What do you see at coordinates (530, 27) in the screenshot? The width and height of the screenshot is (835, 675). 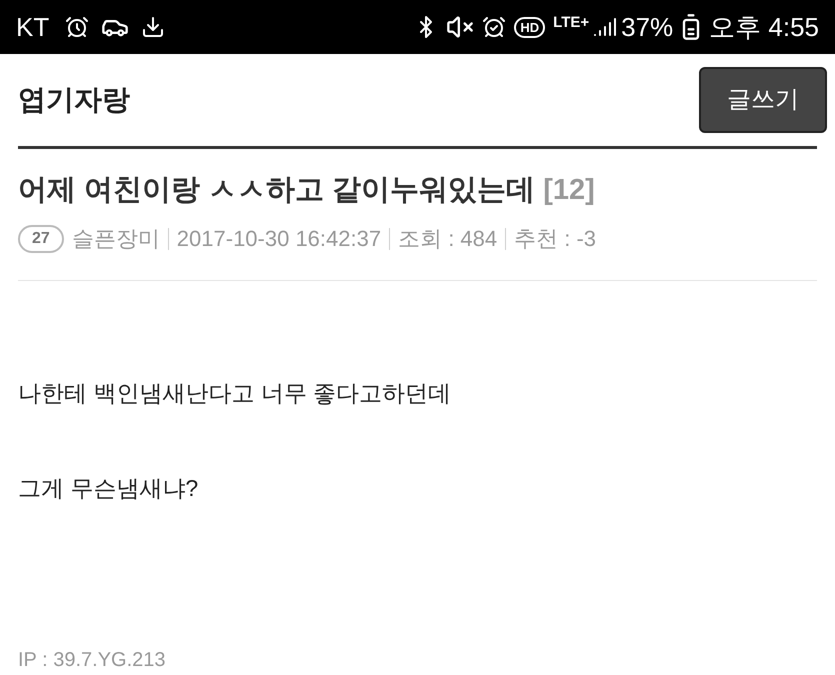 I see `hd-indicator: HD` at bounding box center [530, 27].